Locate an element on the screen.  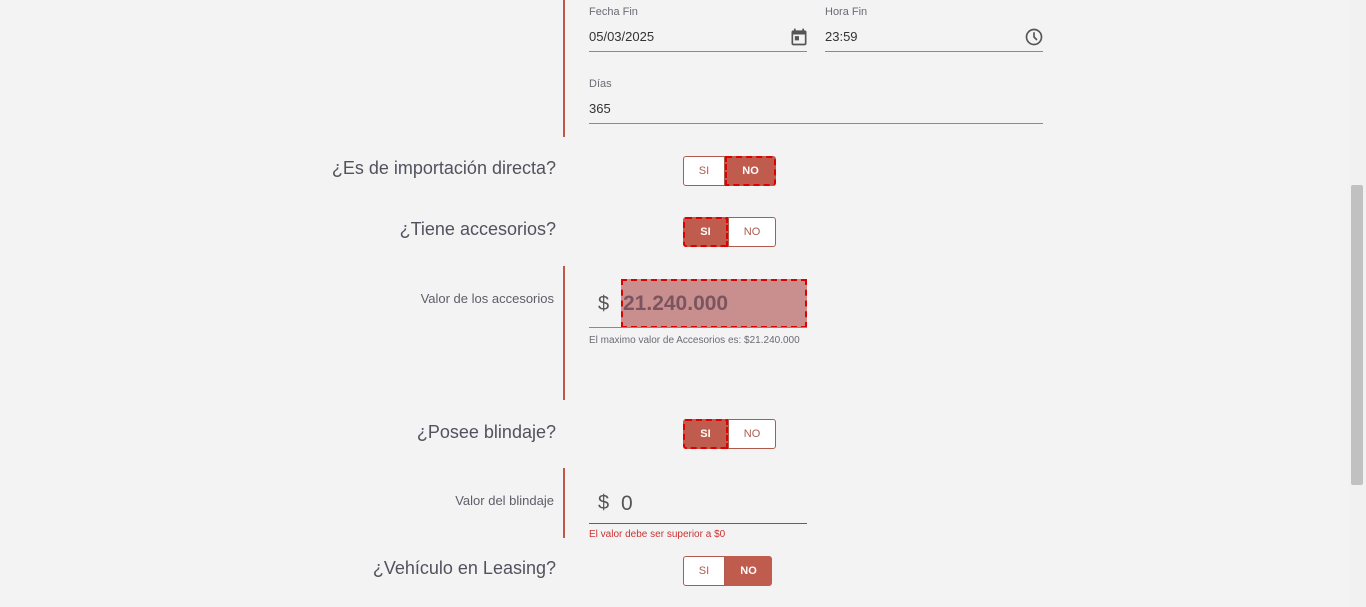
page-scrollbar is located at coordinates (1357, 303).